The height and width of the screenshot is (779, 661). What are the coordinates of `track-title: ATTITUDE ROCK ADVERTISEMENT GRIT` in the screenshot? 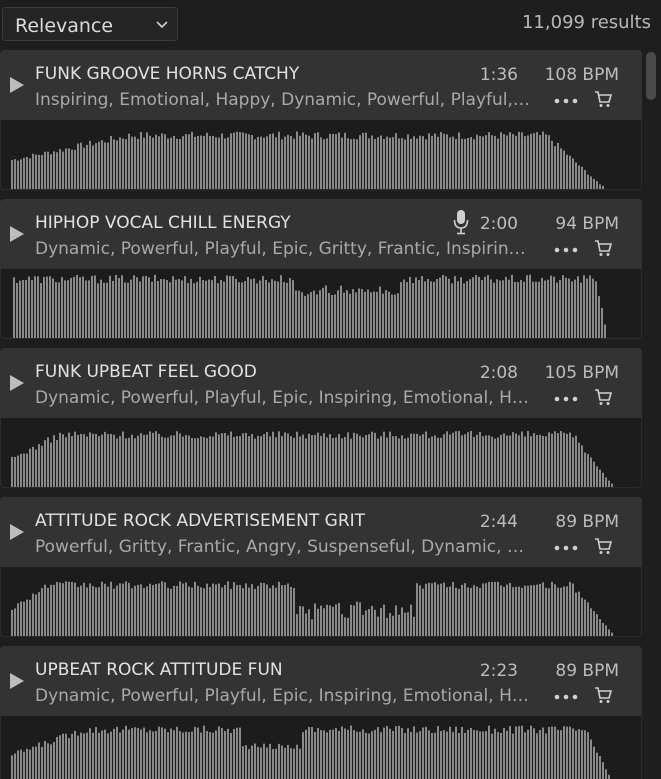 It's located at (200, 521).